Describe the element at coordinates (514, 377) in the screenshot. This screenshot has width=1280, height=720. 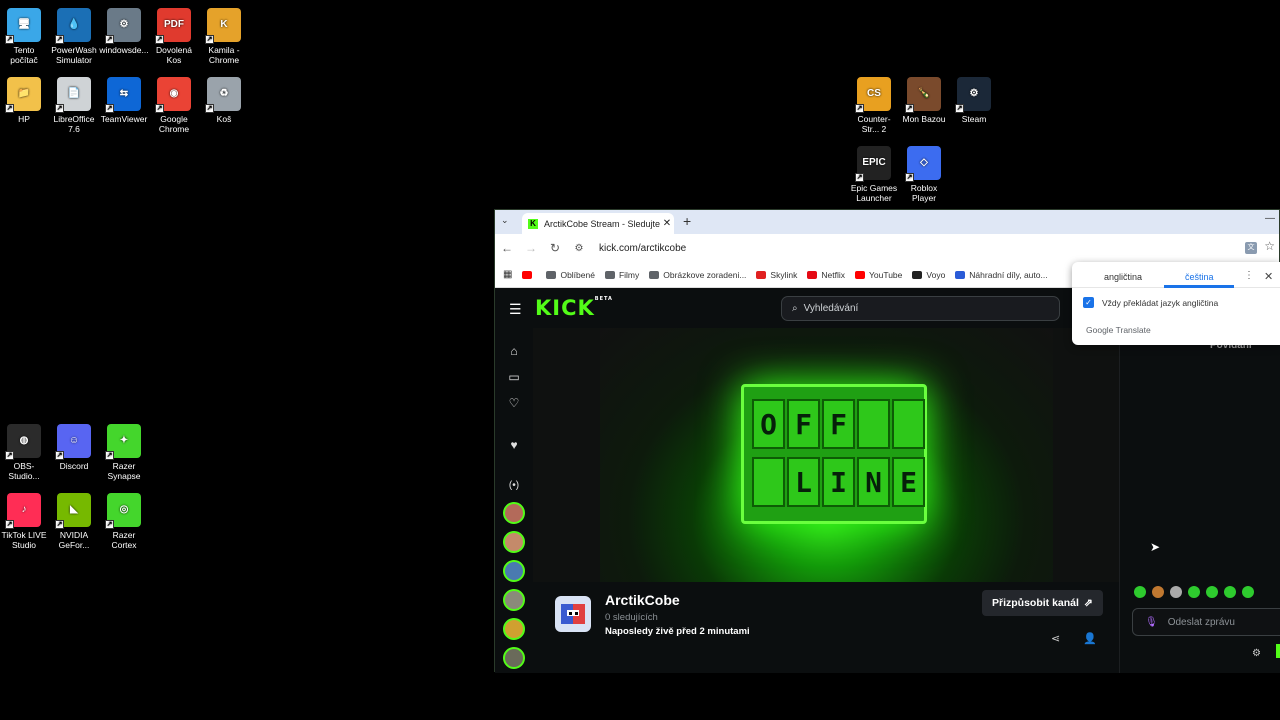
I see `browse-icon: ▭` at that location.